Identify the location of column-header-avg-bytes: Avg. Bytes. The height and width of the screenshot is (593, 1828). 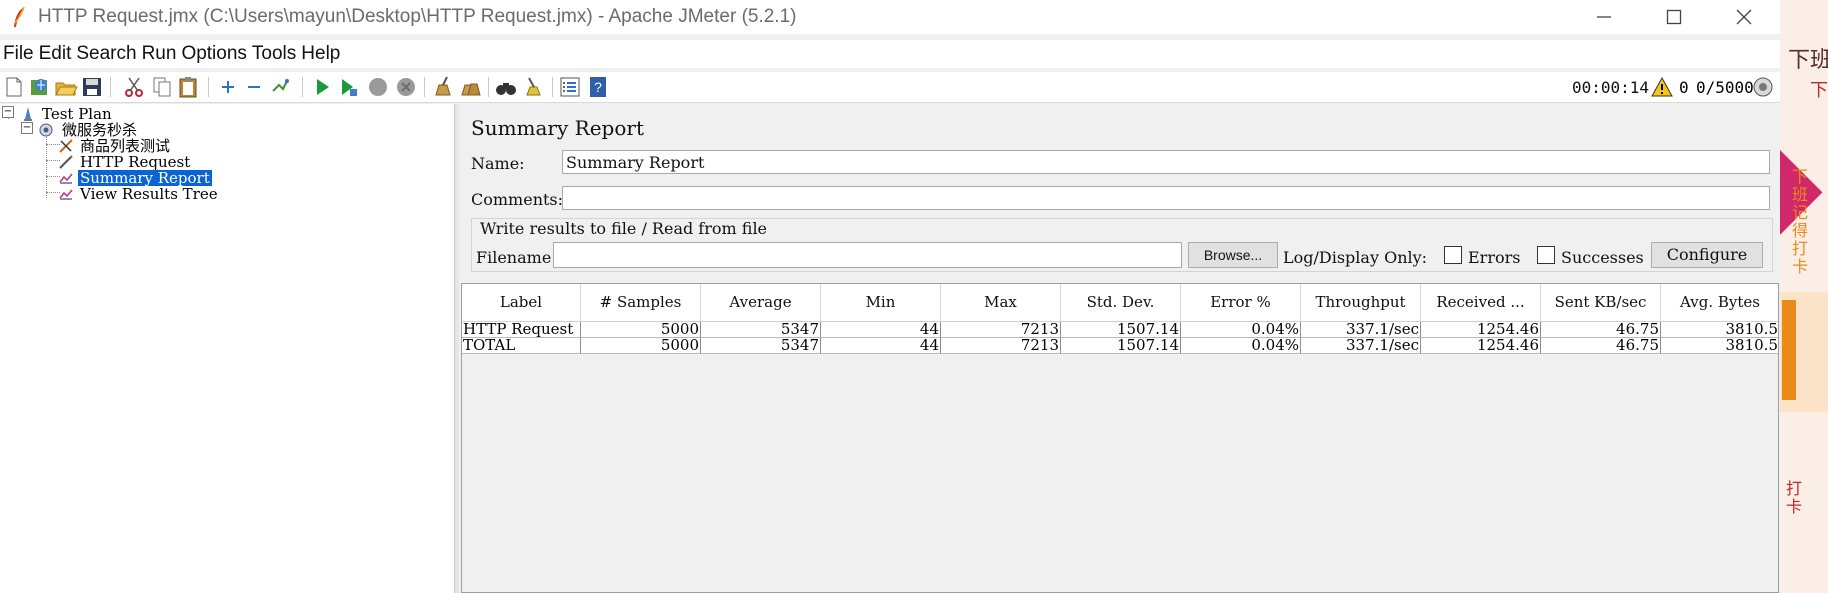
(1719, 303).